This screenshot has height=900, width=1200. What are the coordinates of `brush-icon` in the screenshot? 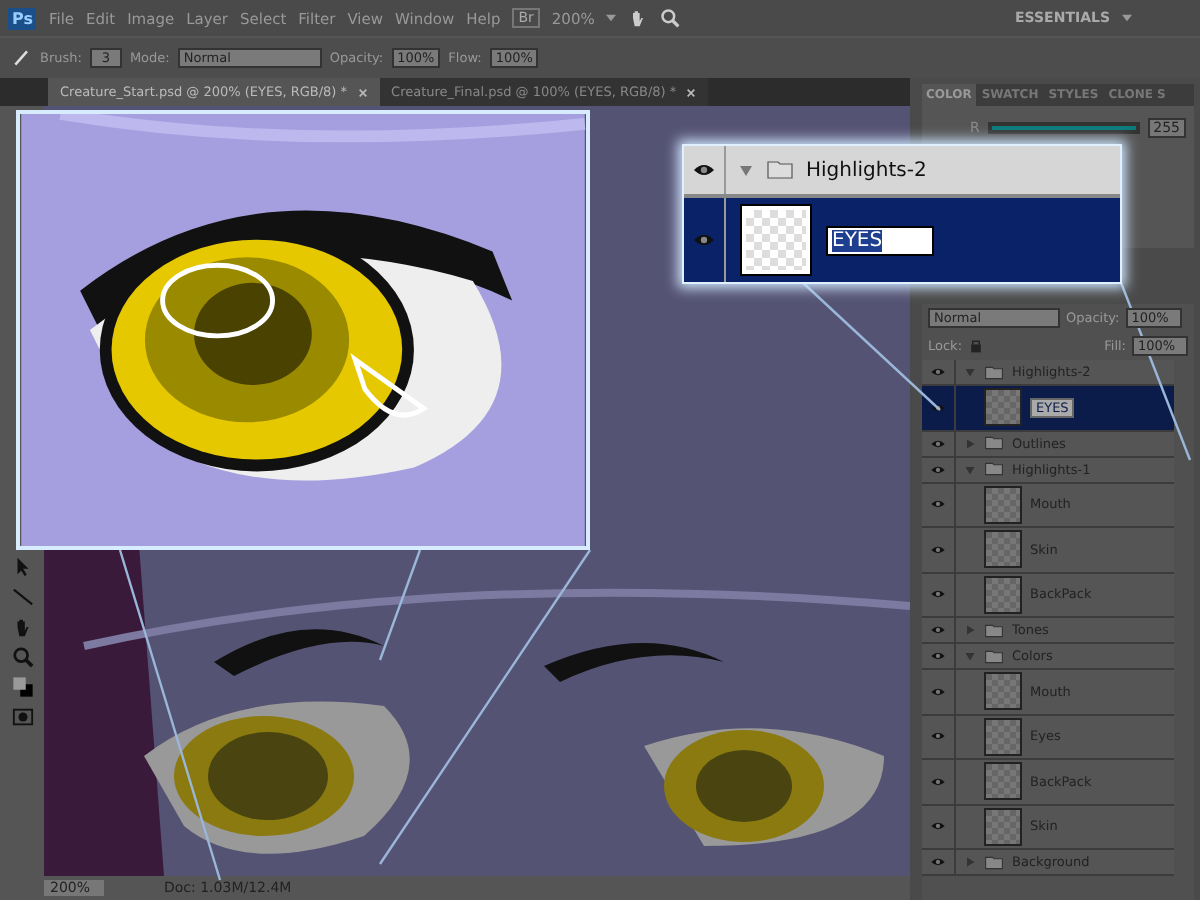 It's located at (22, 58).